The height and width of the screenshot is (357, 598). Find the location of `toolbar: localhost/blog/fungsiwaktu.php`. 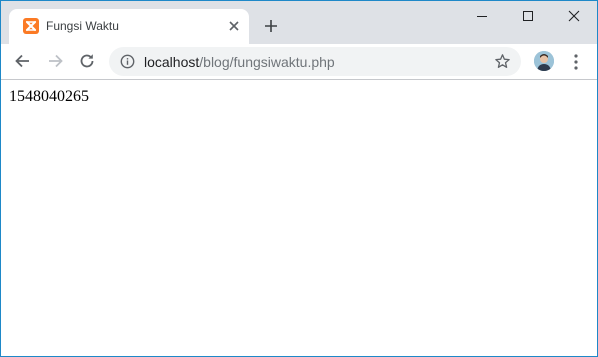

toolbar: localhost/blog/fungsiwaktu.php is located at coordinates (299, 61).